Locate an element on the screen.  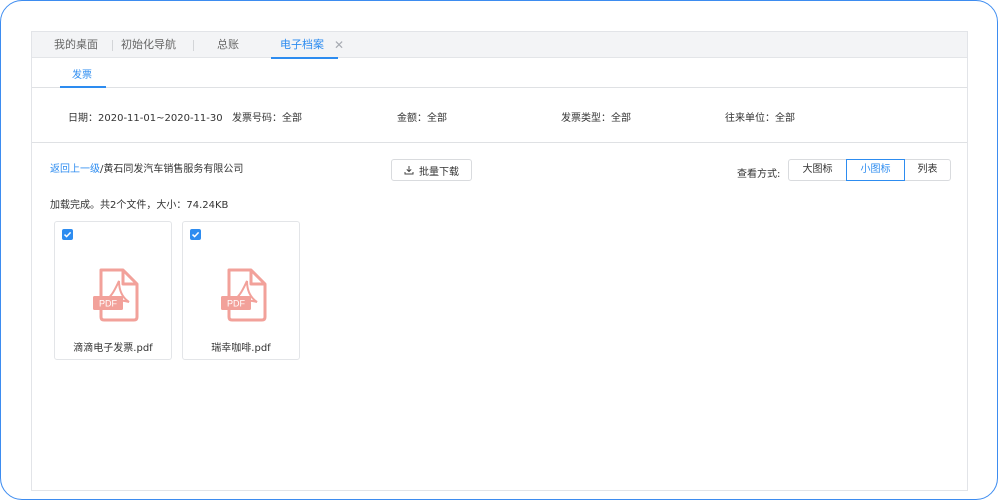
breadcrumb: 返回上一级/黄石同发汽车销售服务有限公司 is located at coordinates (146, 167).